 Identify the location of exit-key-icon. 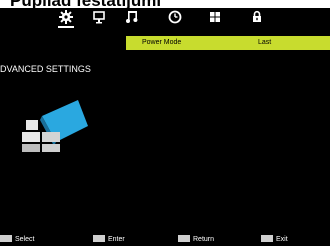
(267, 238).